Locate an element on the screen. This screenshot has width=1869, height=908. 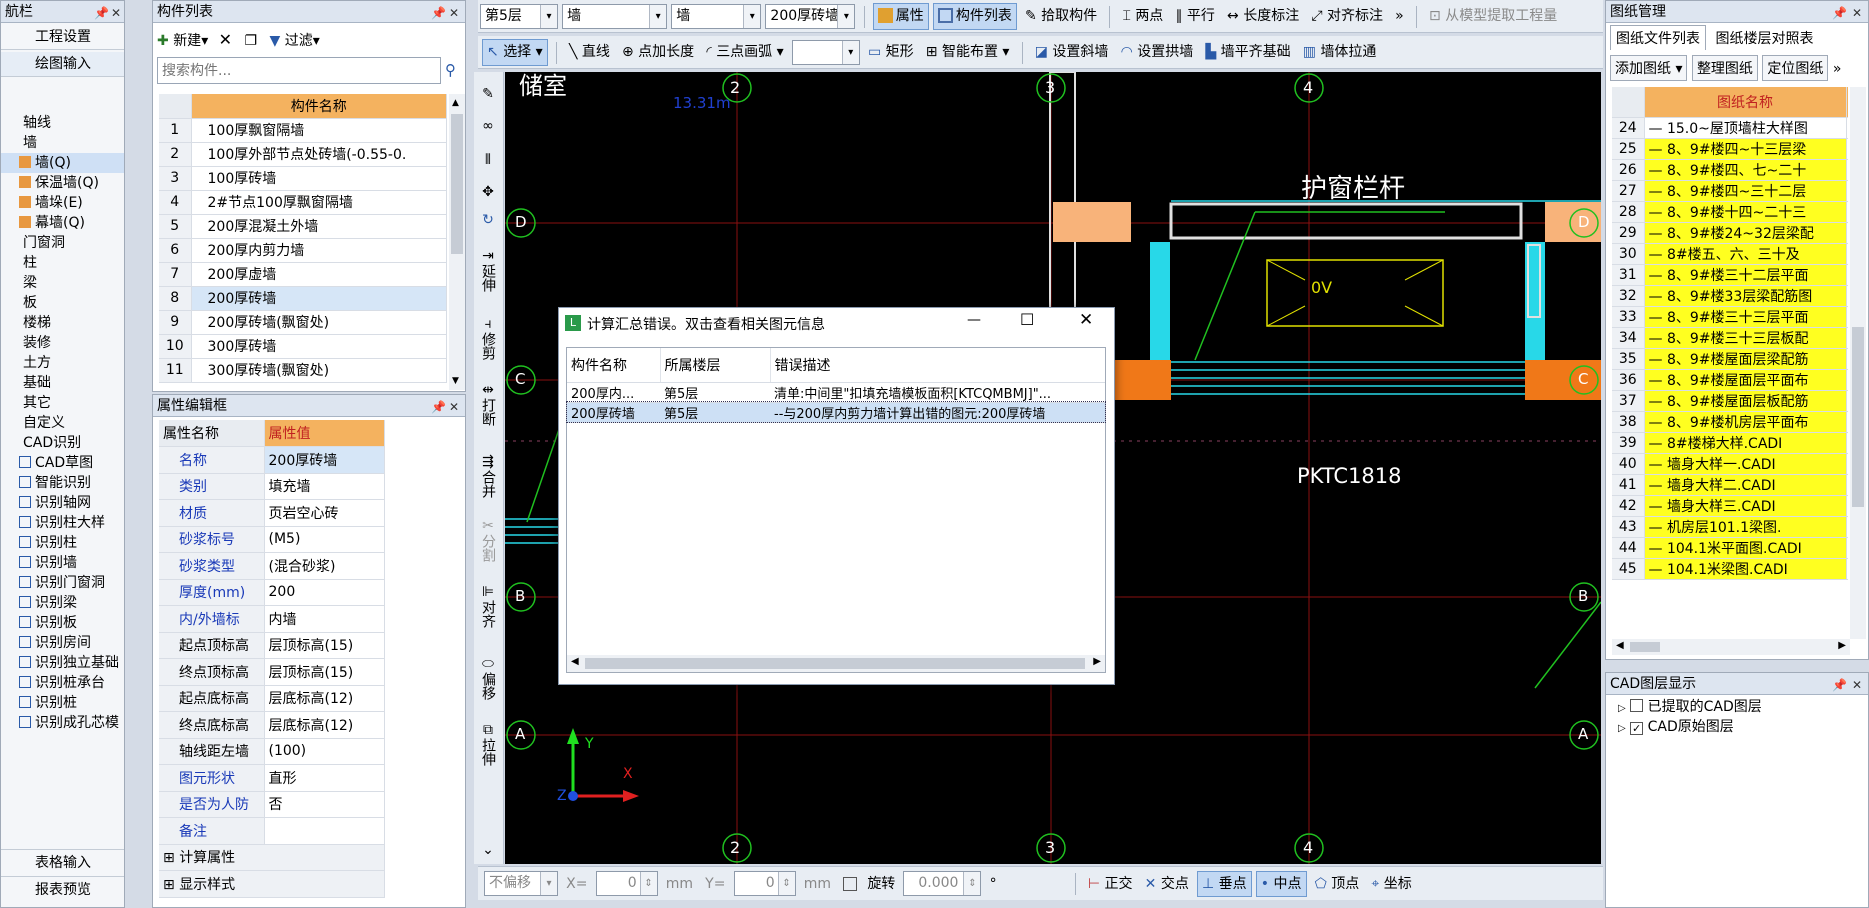
nav-tree-item: 识别桩 is located at coordinates (62, 703).